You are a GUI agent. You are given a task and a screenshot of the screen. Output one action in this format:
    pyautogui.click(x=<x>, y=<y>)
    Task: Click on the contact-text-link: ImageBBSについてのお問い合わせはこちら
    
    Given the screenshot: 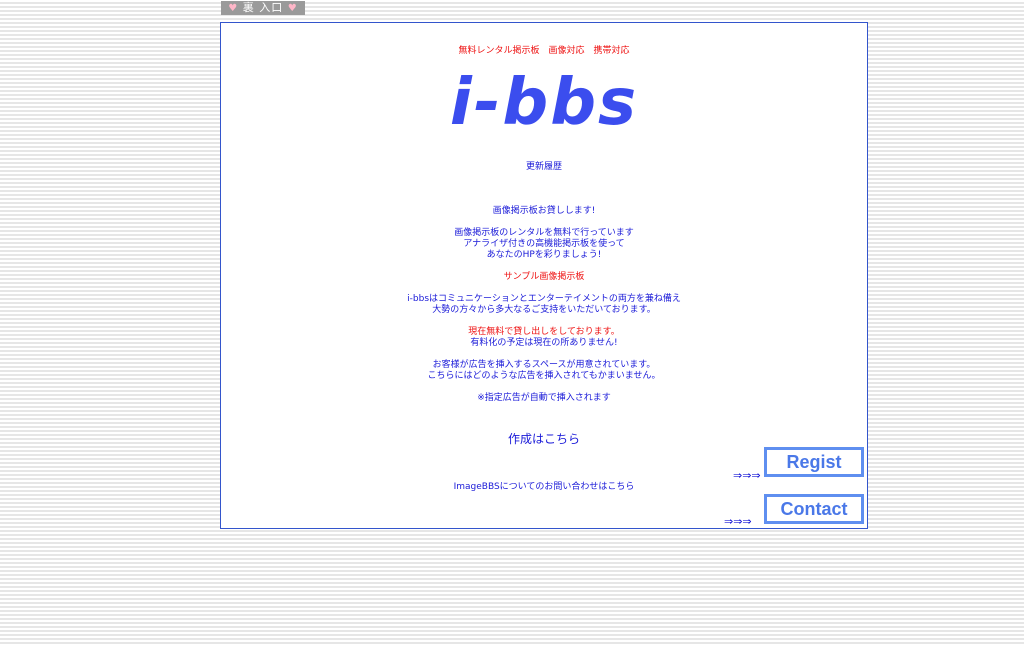 What is the action you would take?
    pyautogui.click(x=544, y=487)
    